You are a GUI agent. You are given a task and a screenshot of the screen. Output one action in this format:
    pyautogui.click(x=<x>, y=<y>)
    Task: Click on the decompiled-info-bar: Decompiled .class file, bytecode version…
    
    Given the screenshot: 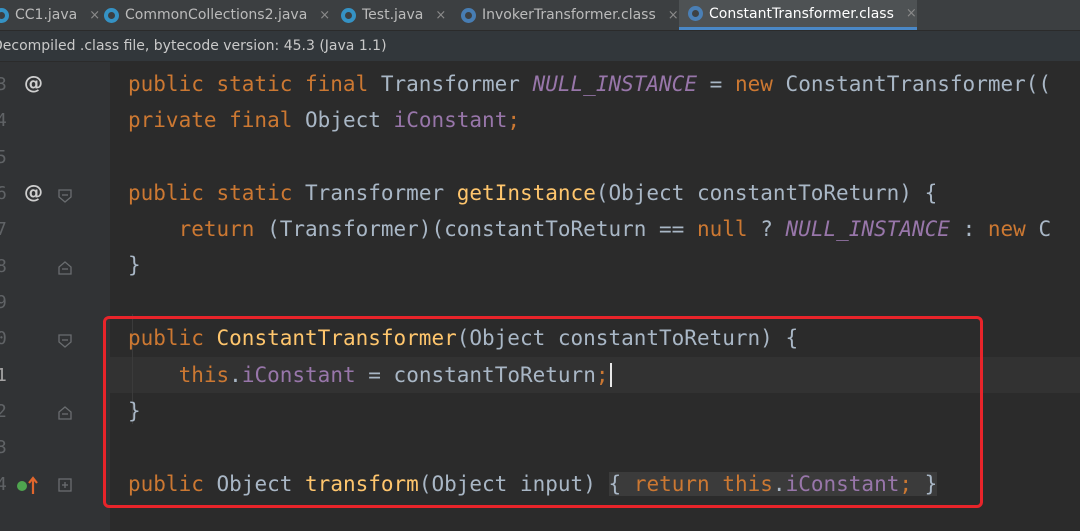 What is the action you would take?
    pyautogui.click(x=540, y=46)
    